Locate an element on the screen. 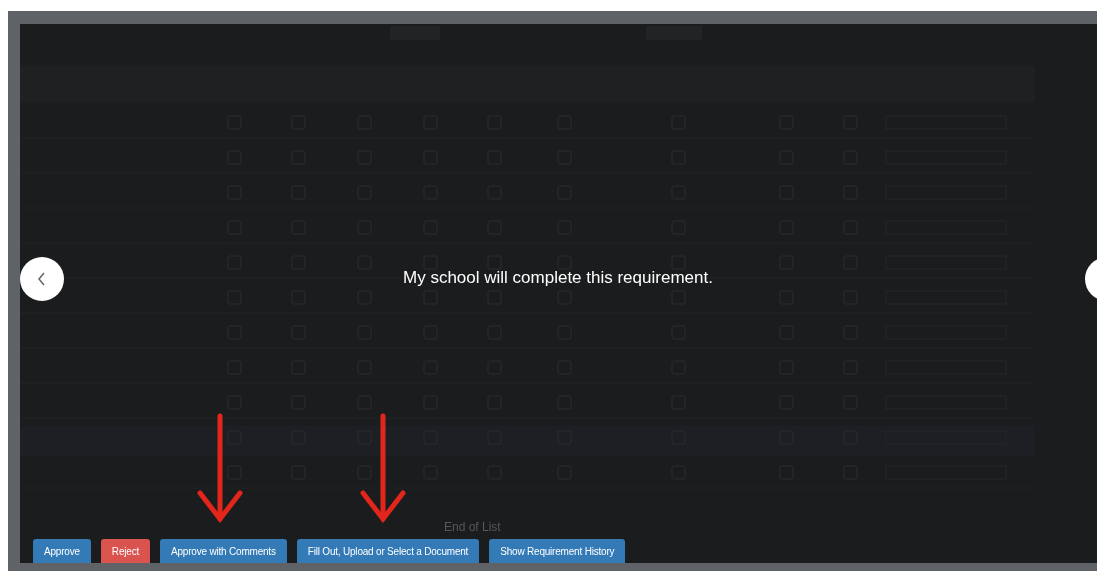  action-button: Approve with Comments is located at coordinates (223, 551).